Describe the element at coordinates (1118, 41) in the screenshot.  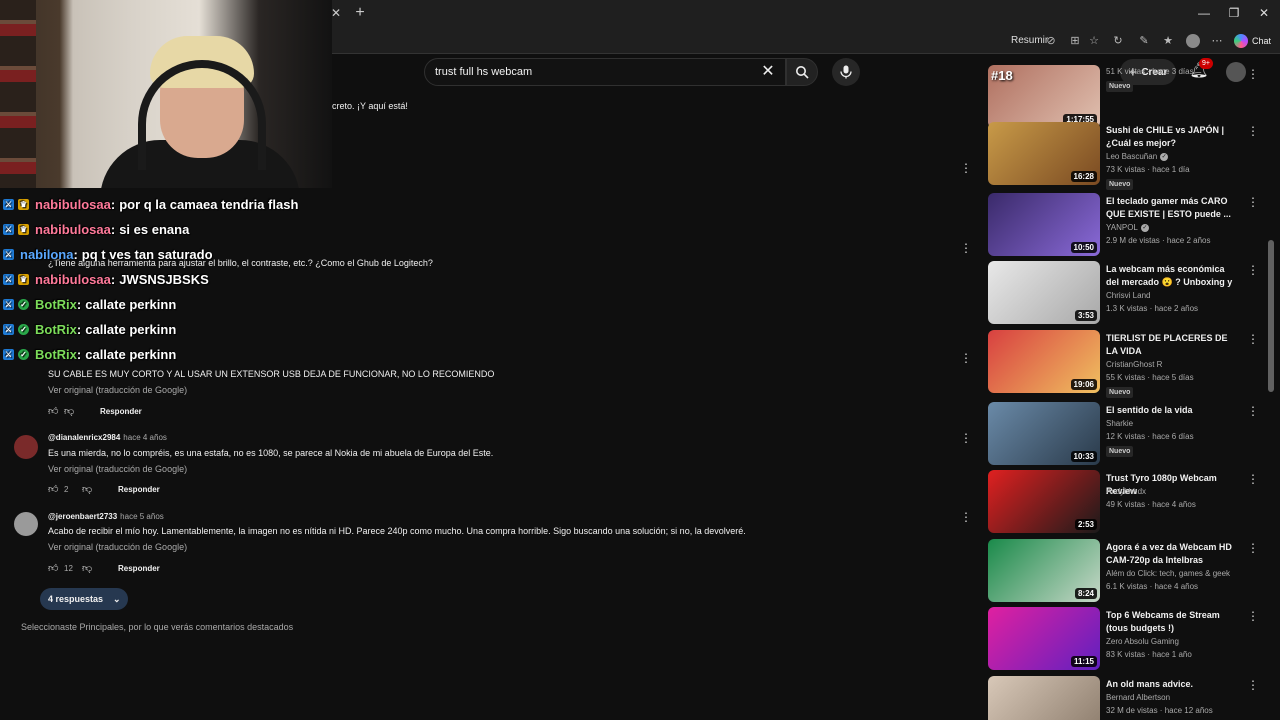
I see `refresh-icon: ↻` at that location.